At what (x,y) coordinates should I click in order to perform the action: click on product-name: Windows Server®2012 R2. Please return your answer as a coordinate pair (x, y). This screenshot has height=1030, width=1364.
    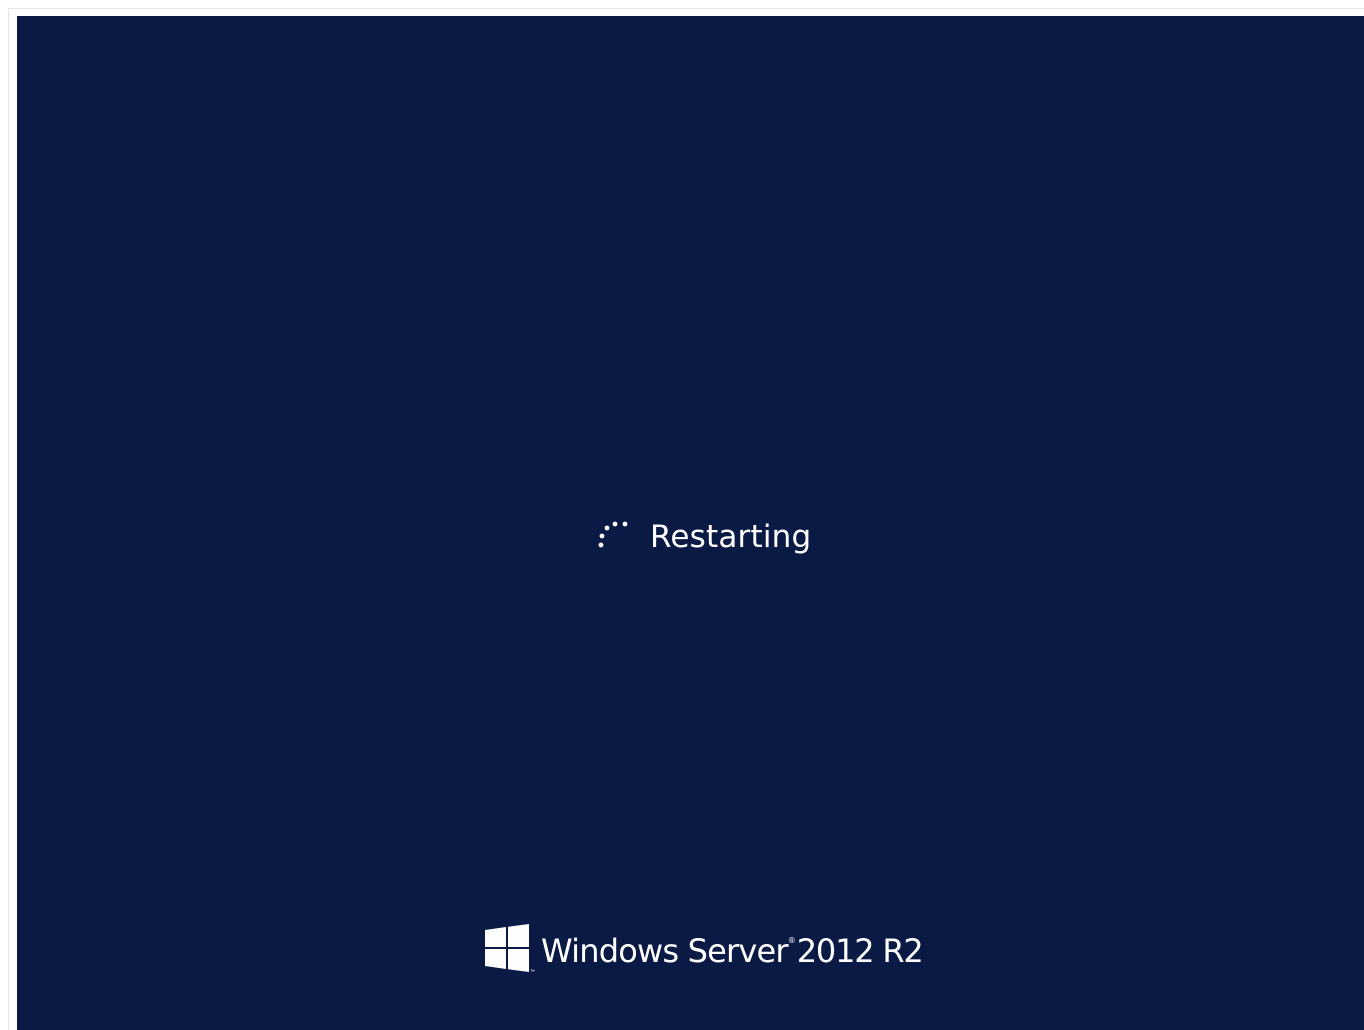
    Looking at the image, I should click on (732, 951).